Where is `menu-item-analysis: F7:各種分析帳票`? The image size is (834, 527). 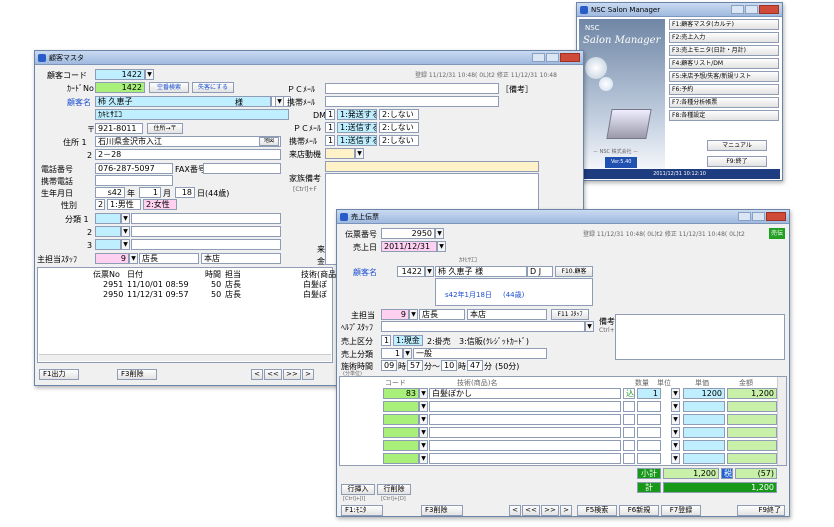 menu-item-analysis: F7:各種分析帳票 is located at coordinates (724, 102).